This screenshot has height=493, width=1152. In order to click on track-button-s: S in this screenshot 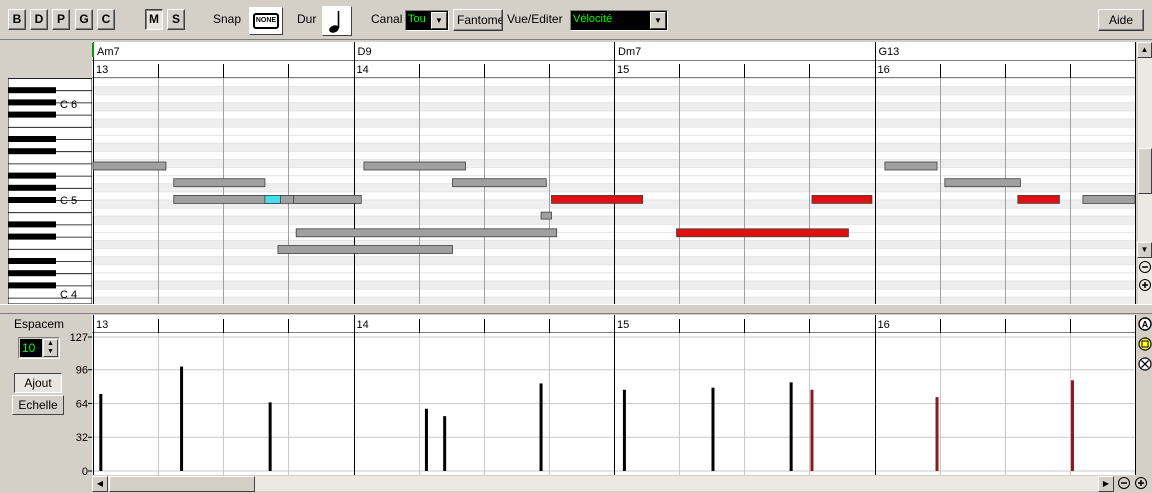, I will do `click(176, 19)`.